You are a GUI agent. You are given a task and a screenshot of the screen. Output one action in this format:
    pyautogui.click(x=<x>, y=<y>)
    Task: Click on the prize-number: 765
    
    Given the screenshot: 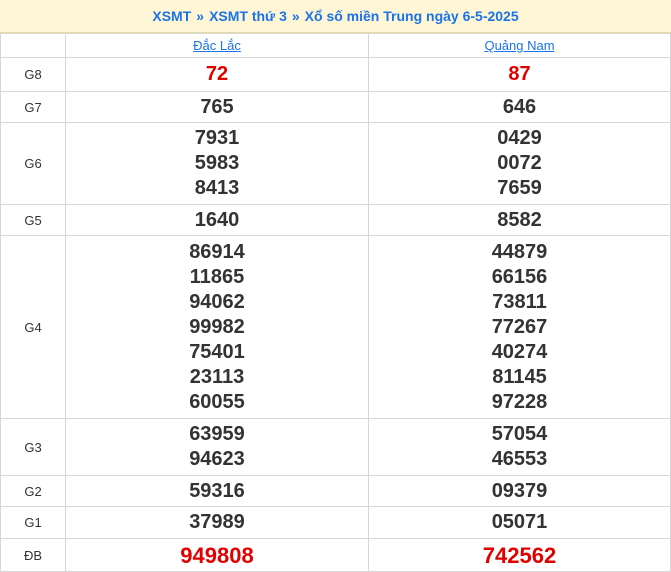 What is the action you would take?
    pyautogui.click(x=217, y=106)
    